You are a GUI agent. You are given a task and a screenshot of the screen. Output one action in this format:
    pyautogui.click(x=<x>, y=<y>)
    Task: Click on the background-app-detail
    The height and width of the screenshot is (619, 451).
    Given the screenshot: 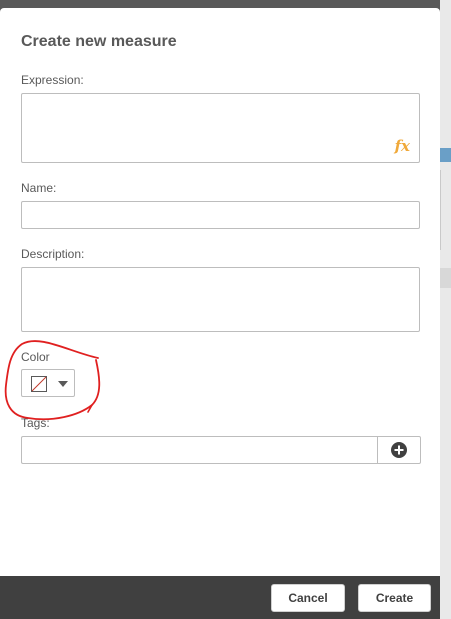 What is the action you would take?
    pyautogui.click(x=445, y=210)
    